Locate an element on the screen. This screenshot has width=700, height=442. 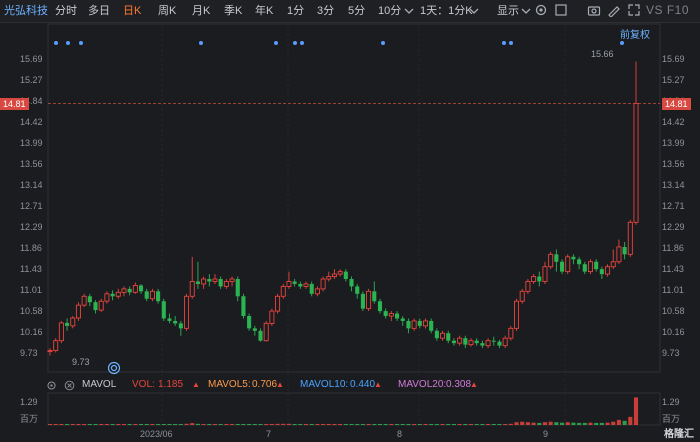
x-label-jun: 2023/06 is located at coordinates (156, 434).